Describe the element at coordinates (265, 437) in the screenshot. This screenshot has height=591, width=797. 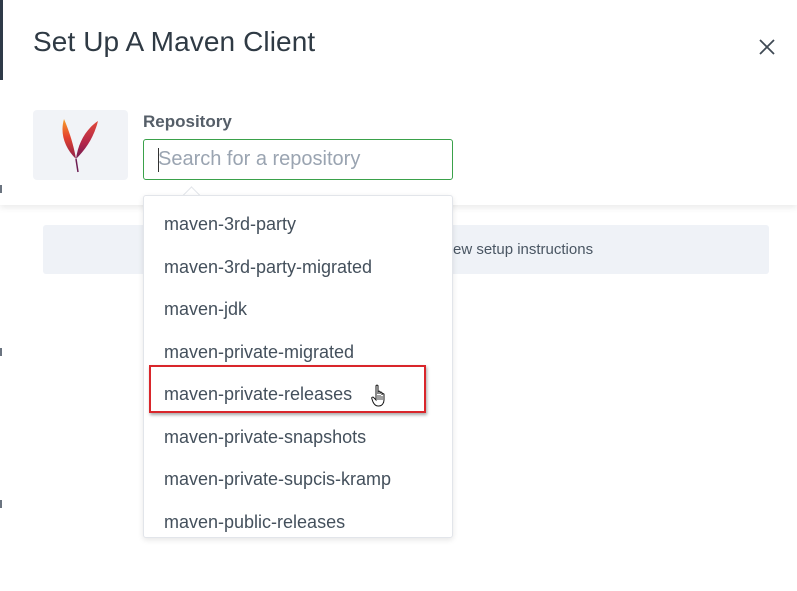
I see `dropdown-item: maven-private-snapshots` at that location.